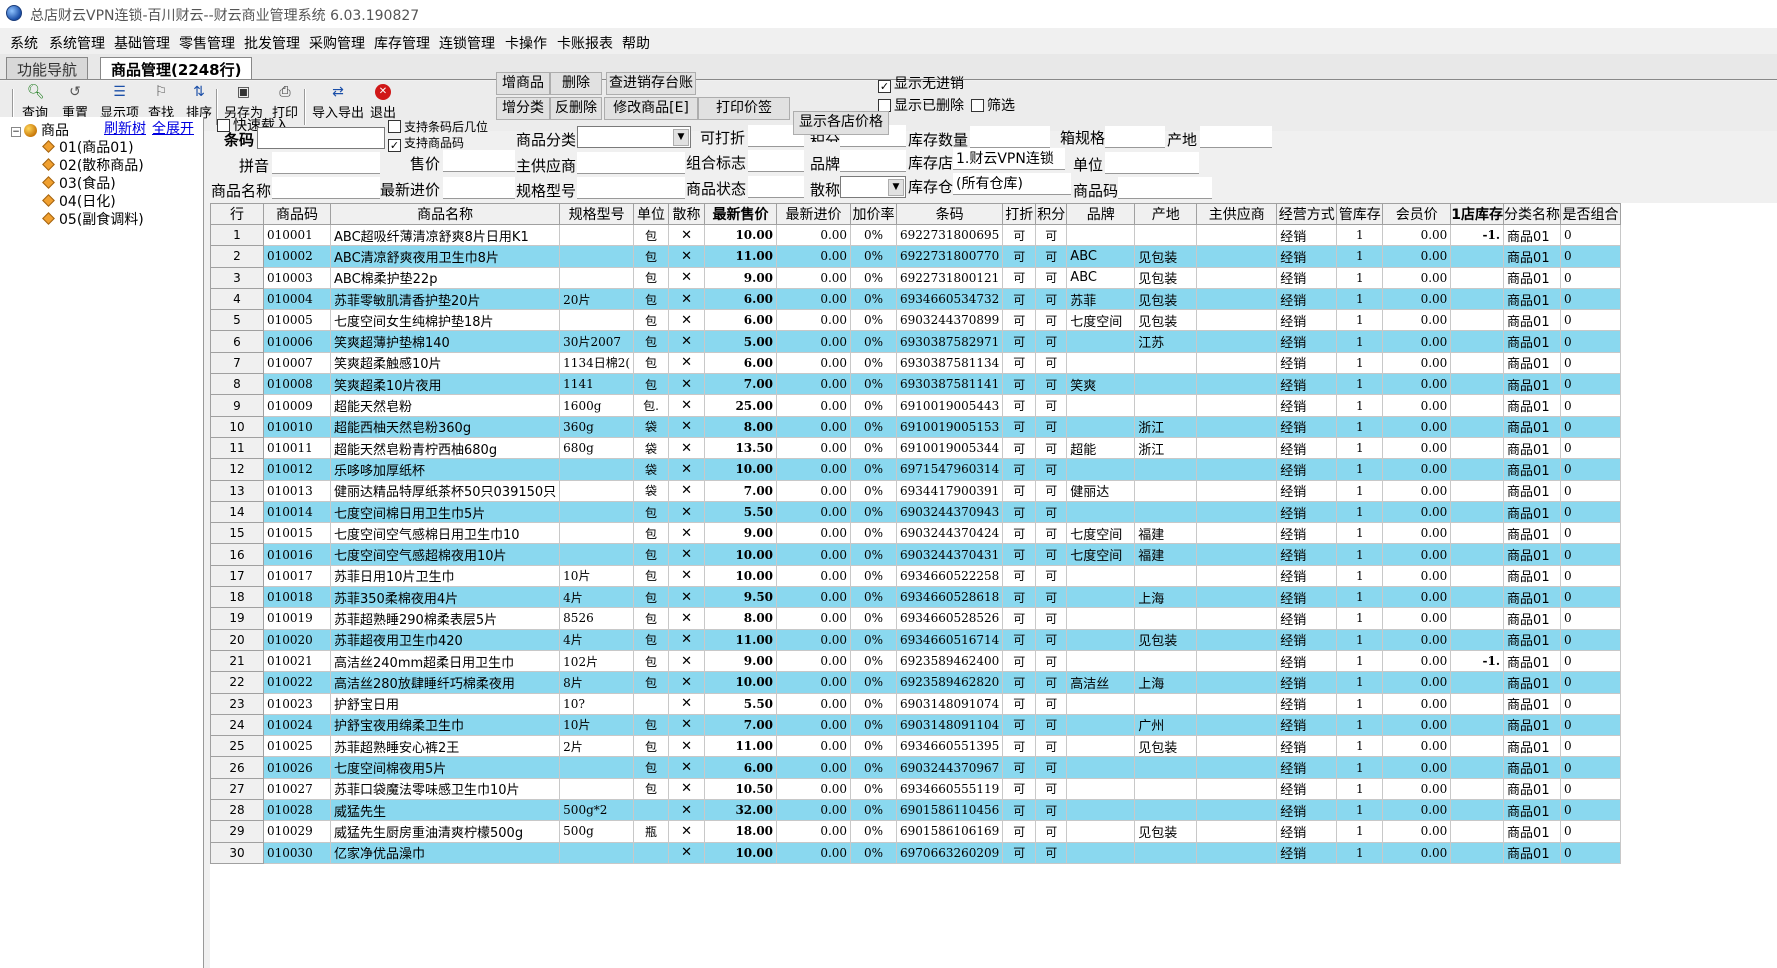  I want to click on column-header: 产地, so click(1166, 214).